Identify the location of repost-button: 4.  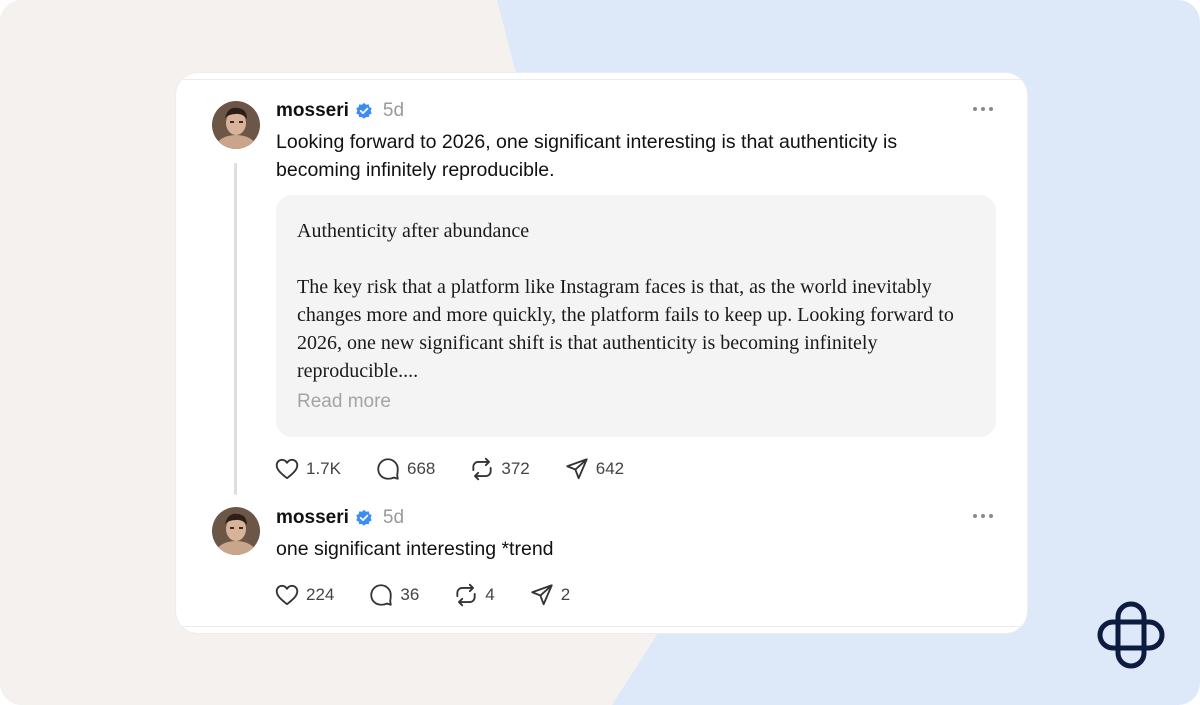
(474, 595).